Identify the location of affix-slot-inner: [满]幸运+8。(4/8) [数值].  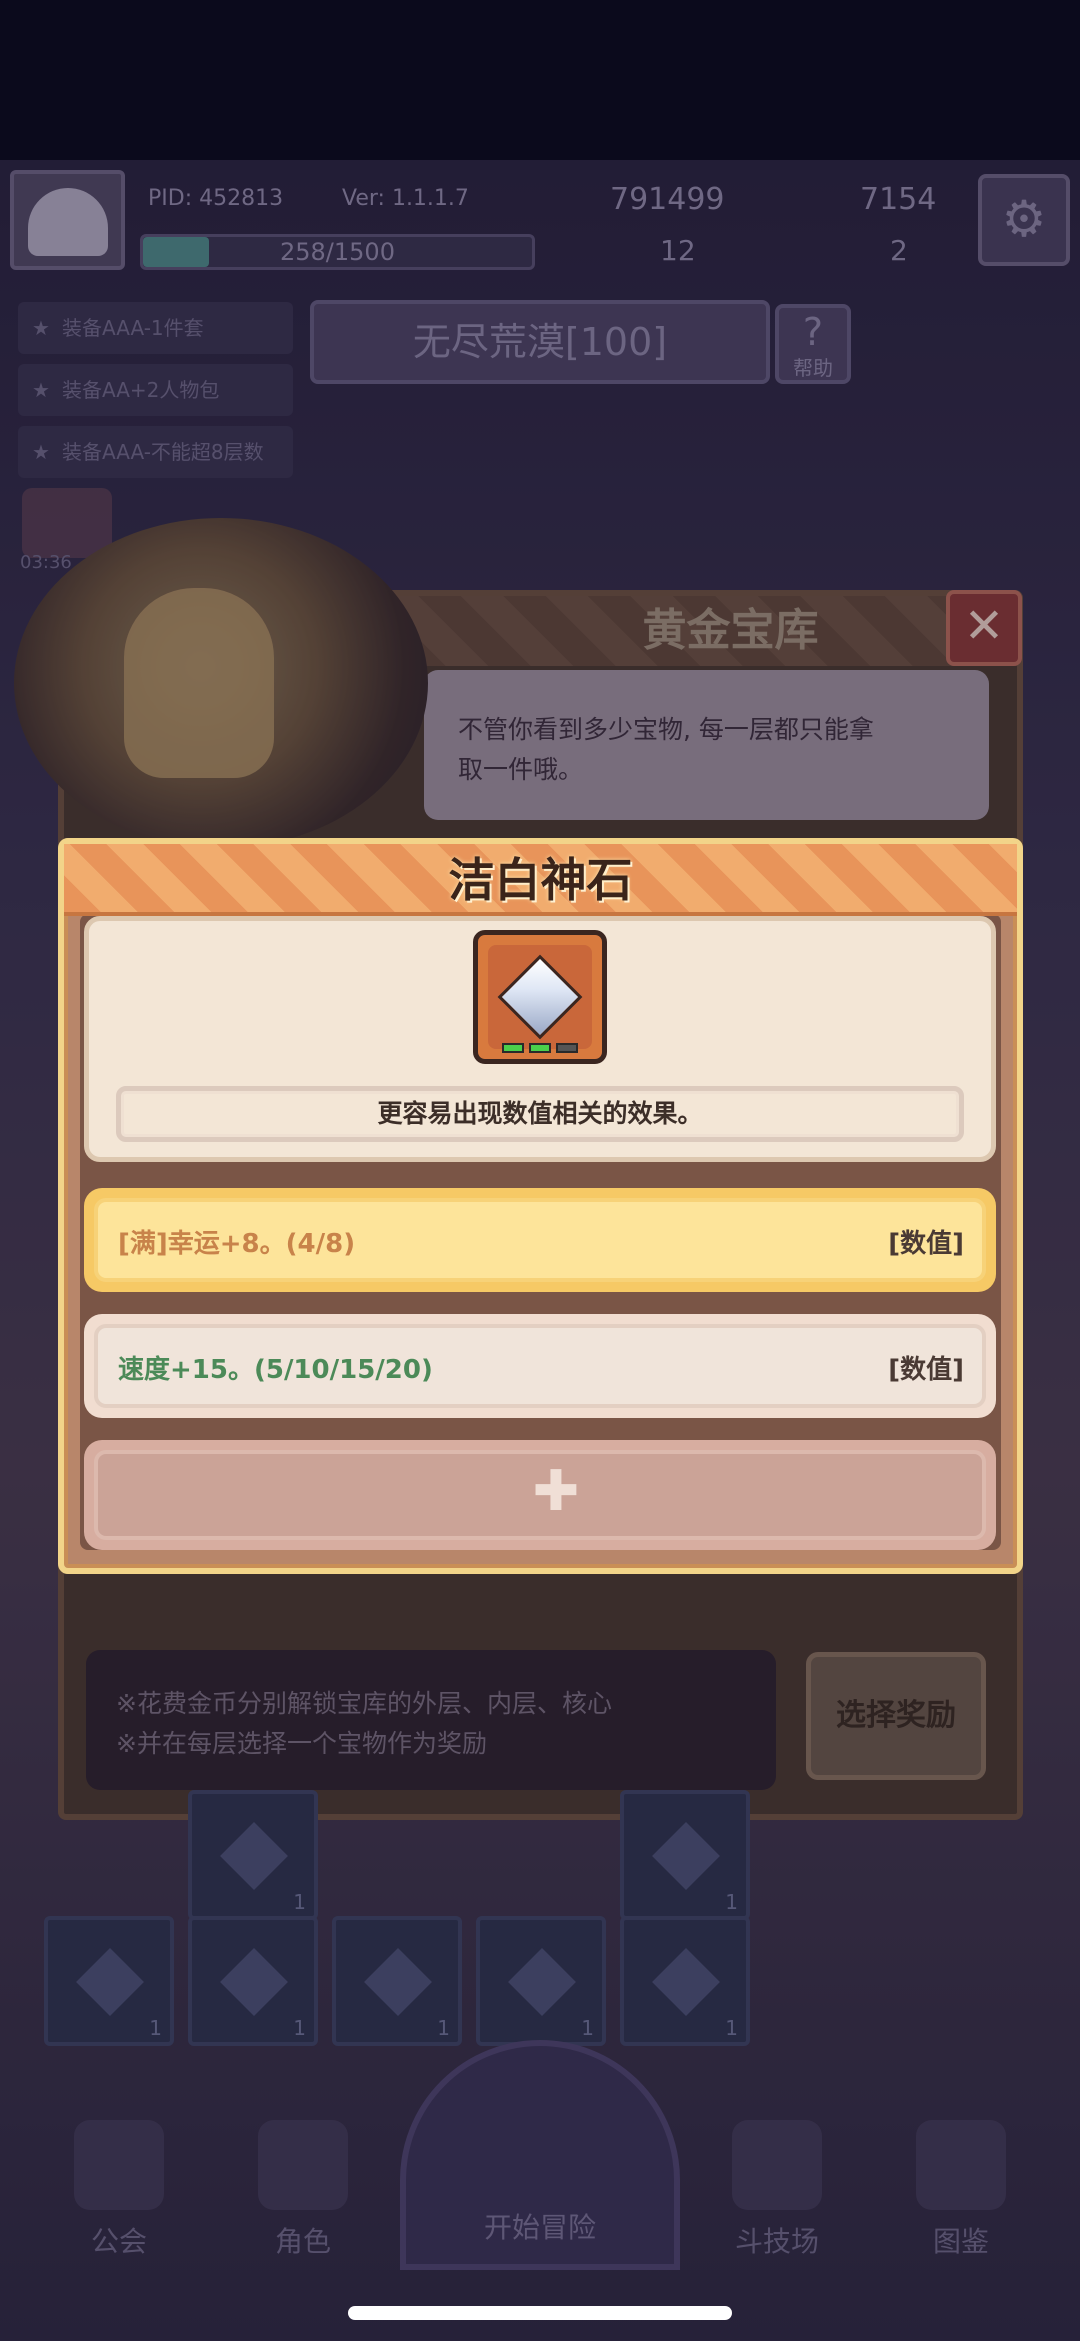
(540, 1240).